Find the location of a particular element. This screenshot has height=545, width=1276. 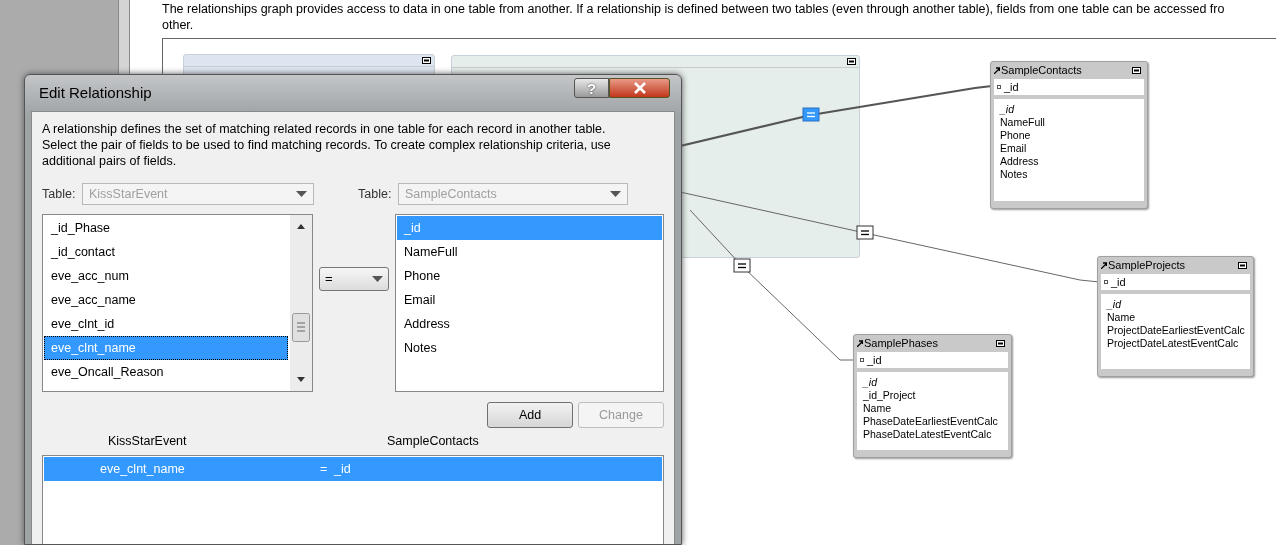

field-name: PhaseDateEarliestEventCalc is located at coordinates (931, 421).